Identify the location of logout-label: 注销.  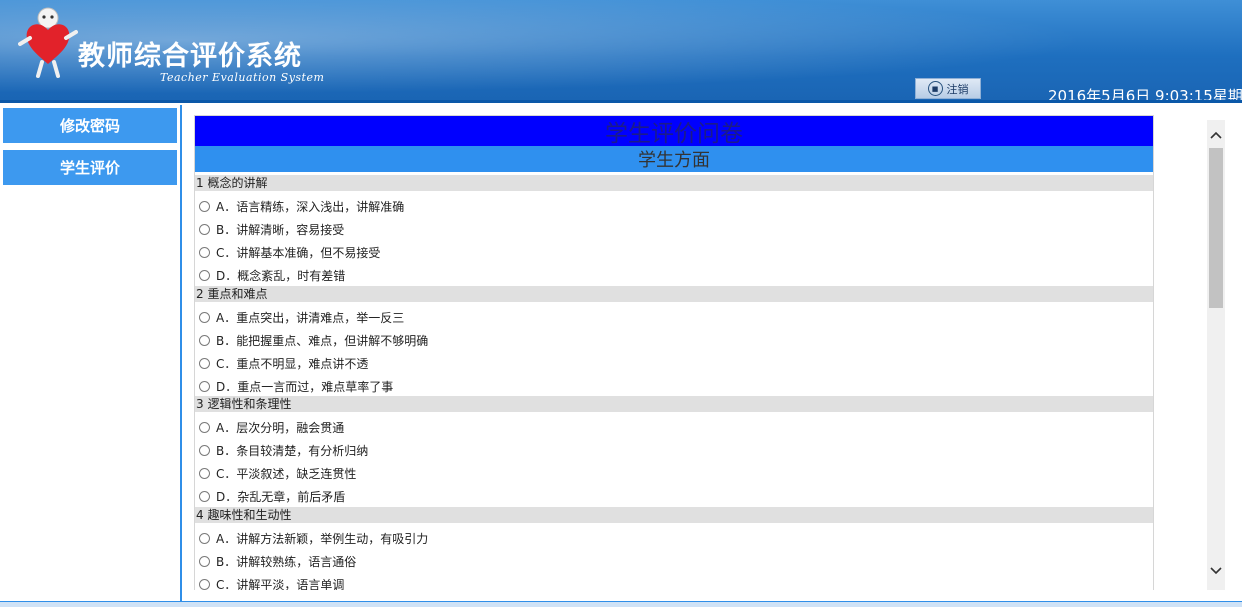
(957, 89).